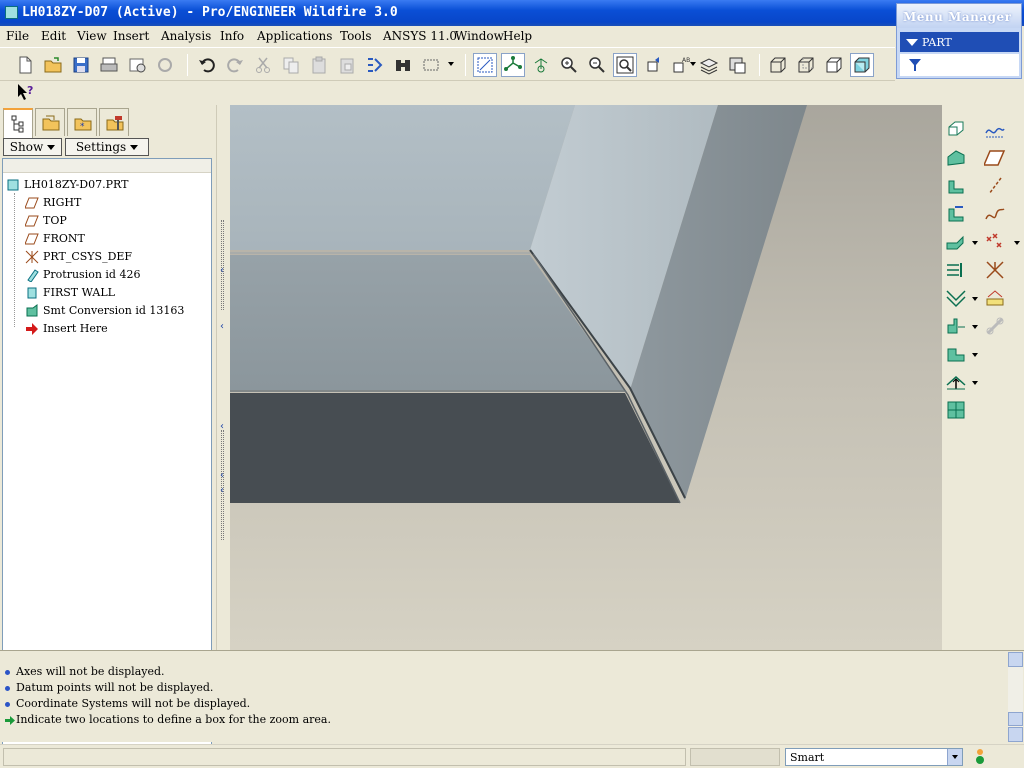  What do you see at coordinates (479, 36) in the screenshot?
I see `menu-window: Window` at bounding box center [479, 36].